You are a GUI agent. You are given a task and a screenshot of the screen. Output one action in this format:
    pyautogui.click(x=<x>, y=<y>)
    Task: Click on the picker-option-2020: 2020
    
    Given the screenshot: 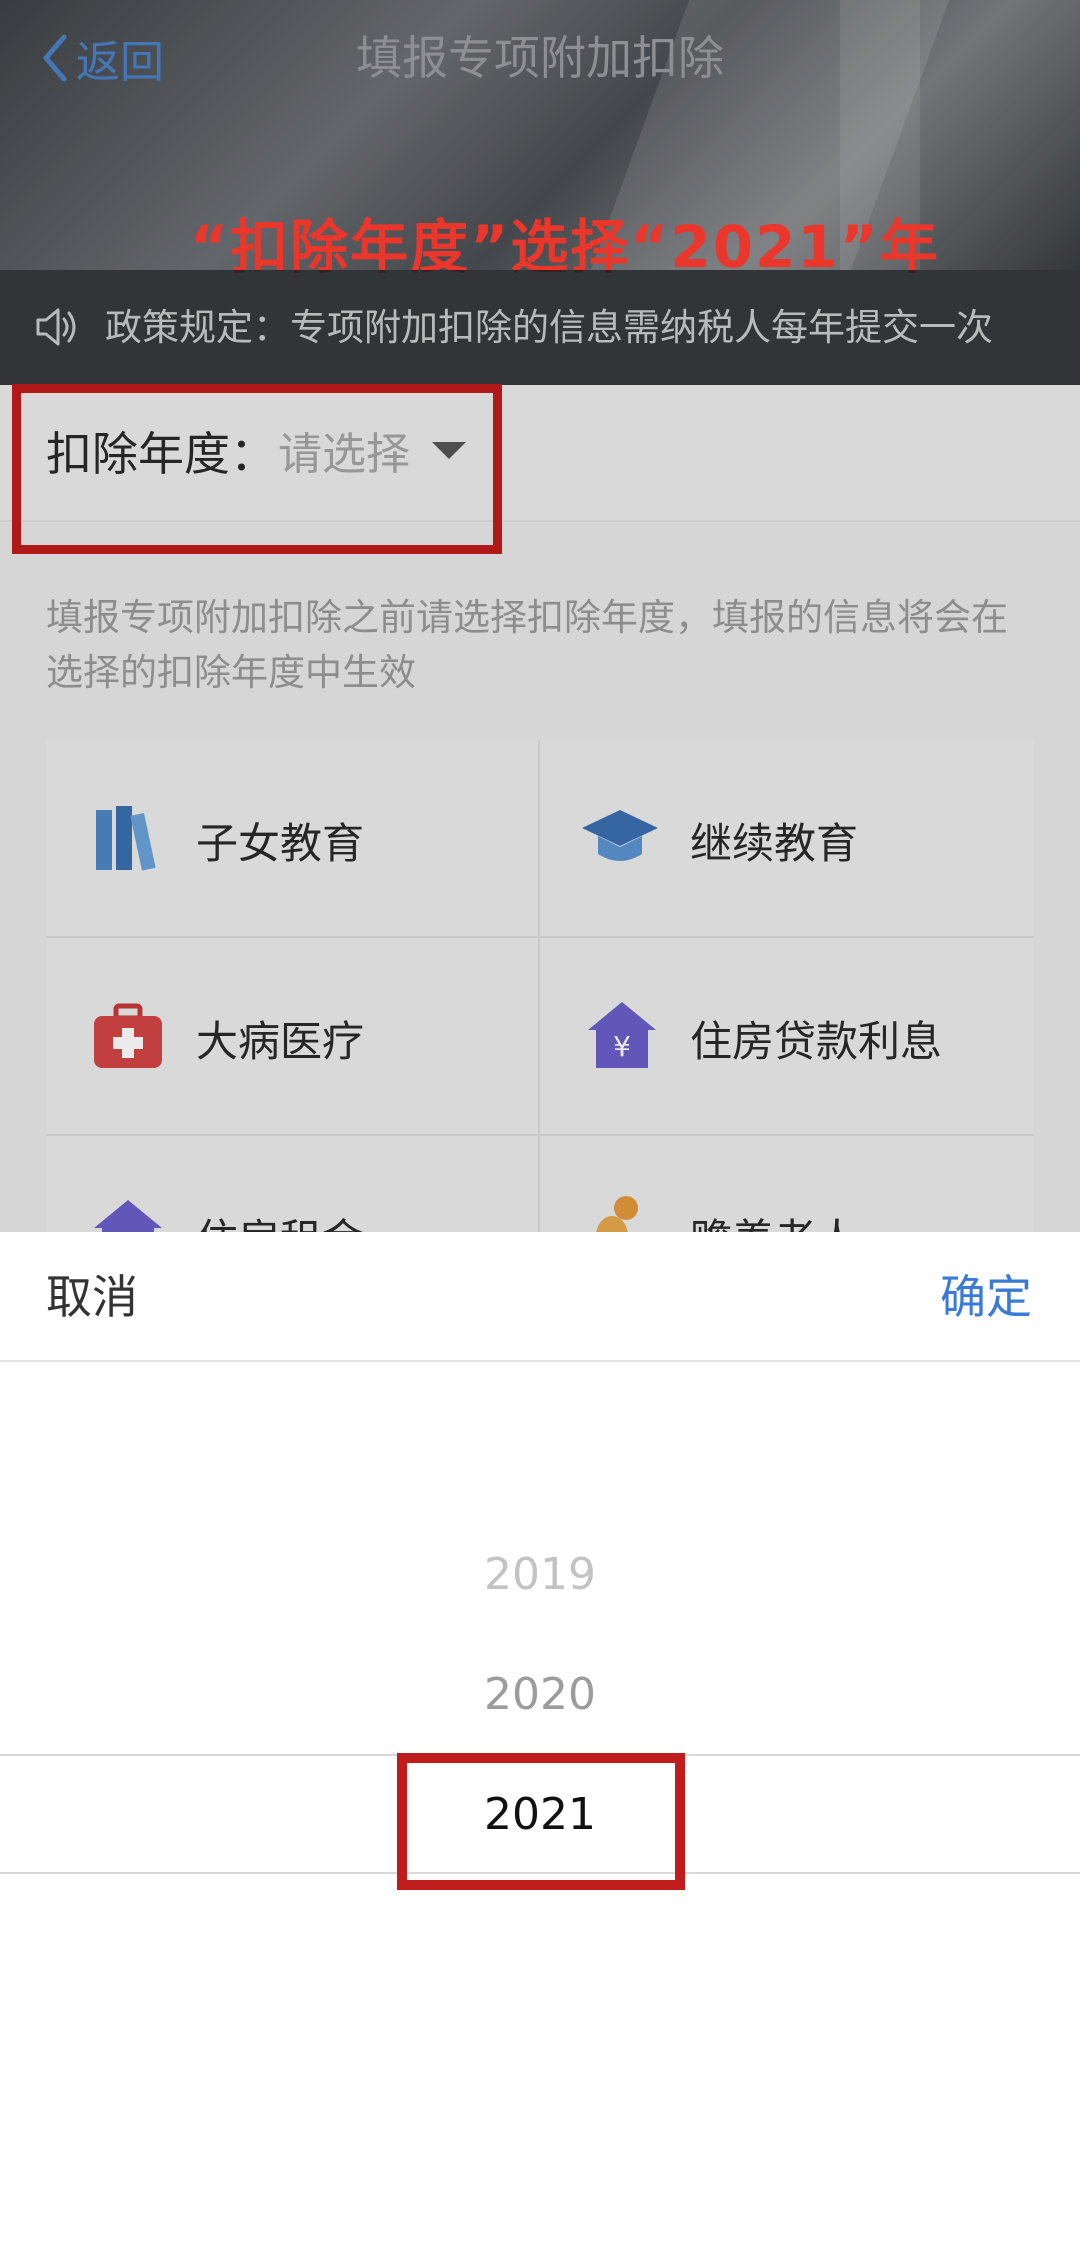 What is the action you would take?
    pyautogui.click(x=540, y=1695)
    